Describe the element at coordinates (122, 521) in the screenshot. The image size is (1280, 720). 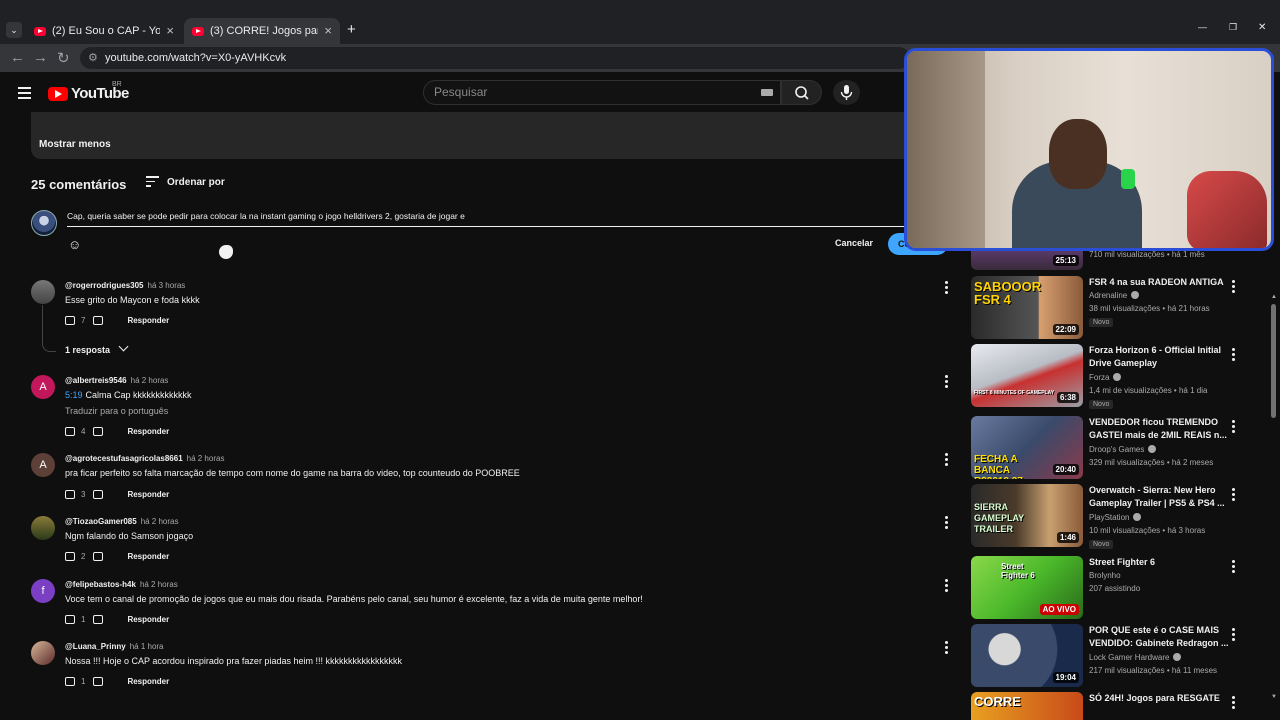
I see `comment-author: @TiozaoGamer085 há 2 horas` at that location.